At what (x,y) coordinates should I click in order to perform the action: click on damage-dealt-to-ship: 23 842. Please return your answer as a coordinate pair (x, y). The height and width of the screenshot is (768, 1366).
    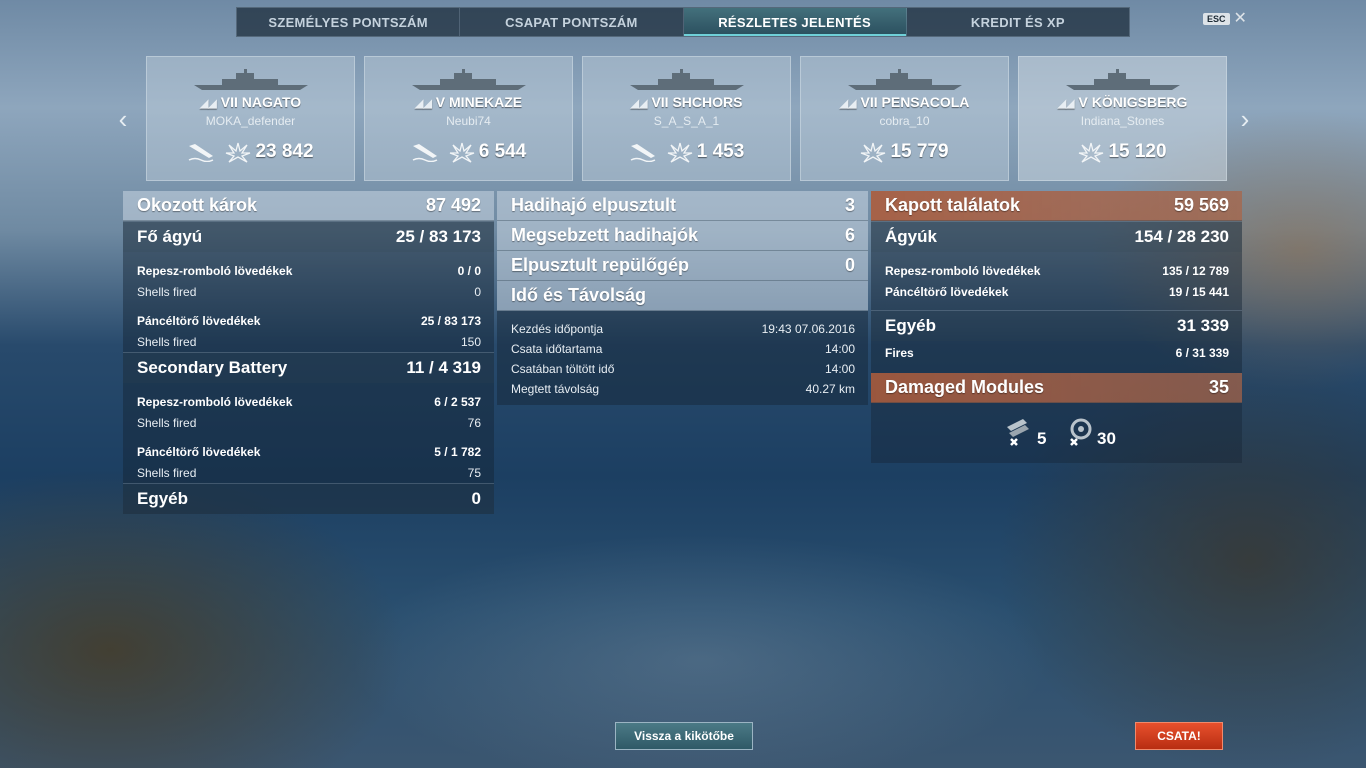
    Looking at the image, I should click on (269, 152).